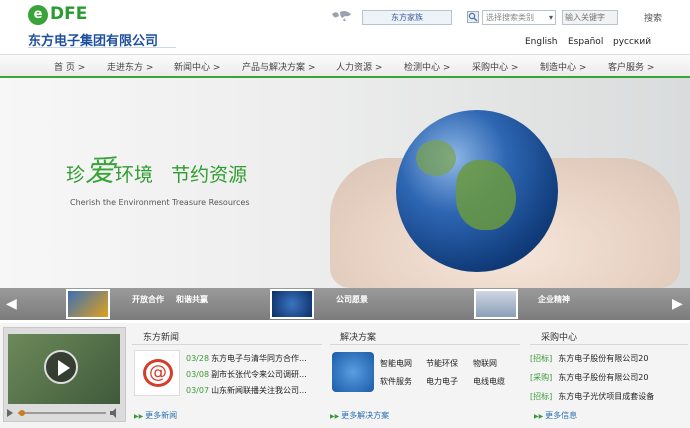 This screenshot has height=428, width=690. I want to click on nav-item-manufacturing: 制造中心 >, so click(563, 66).